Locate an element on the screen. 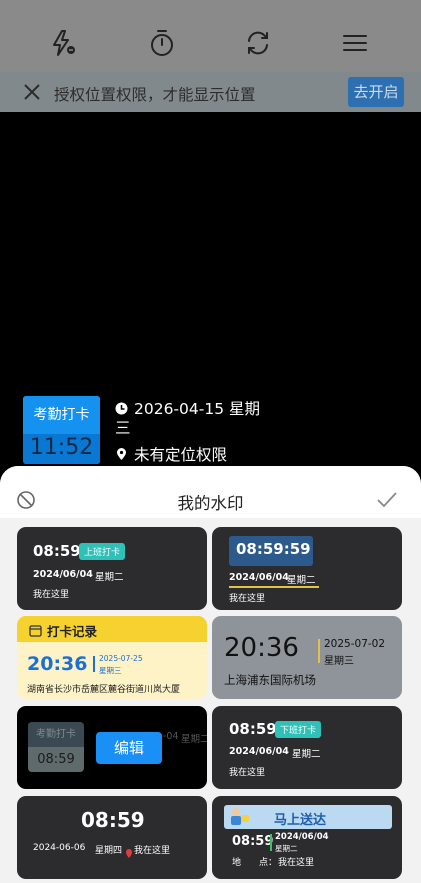 The image size is (421, 883). delivery-title: 马上送达 is located at coordinates (300, 820).